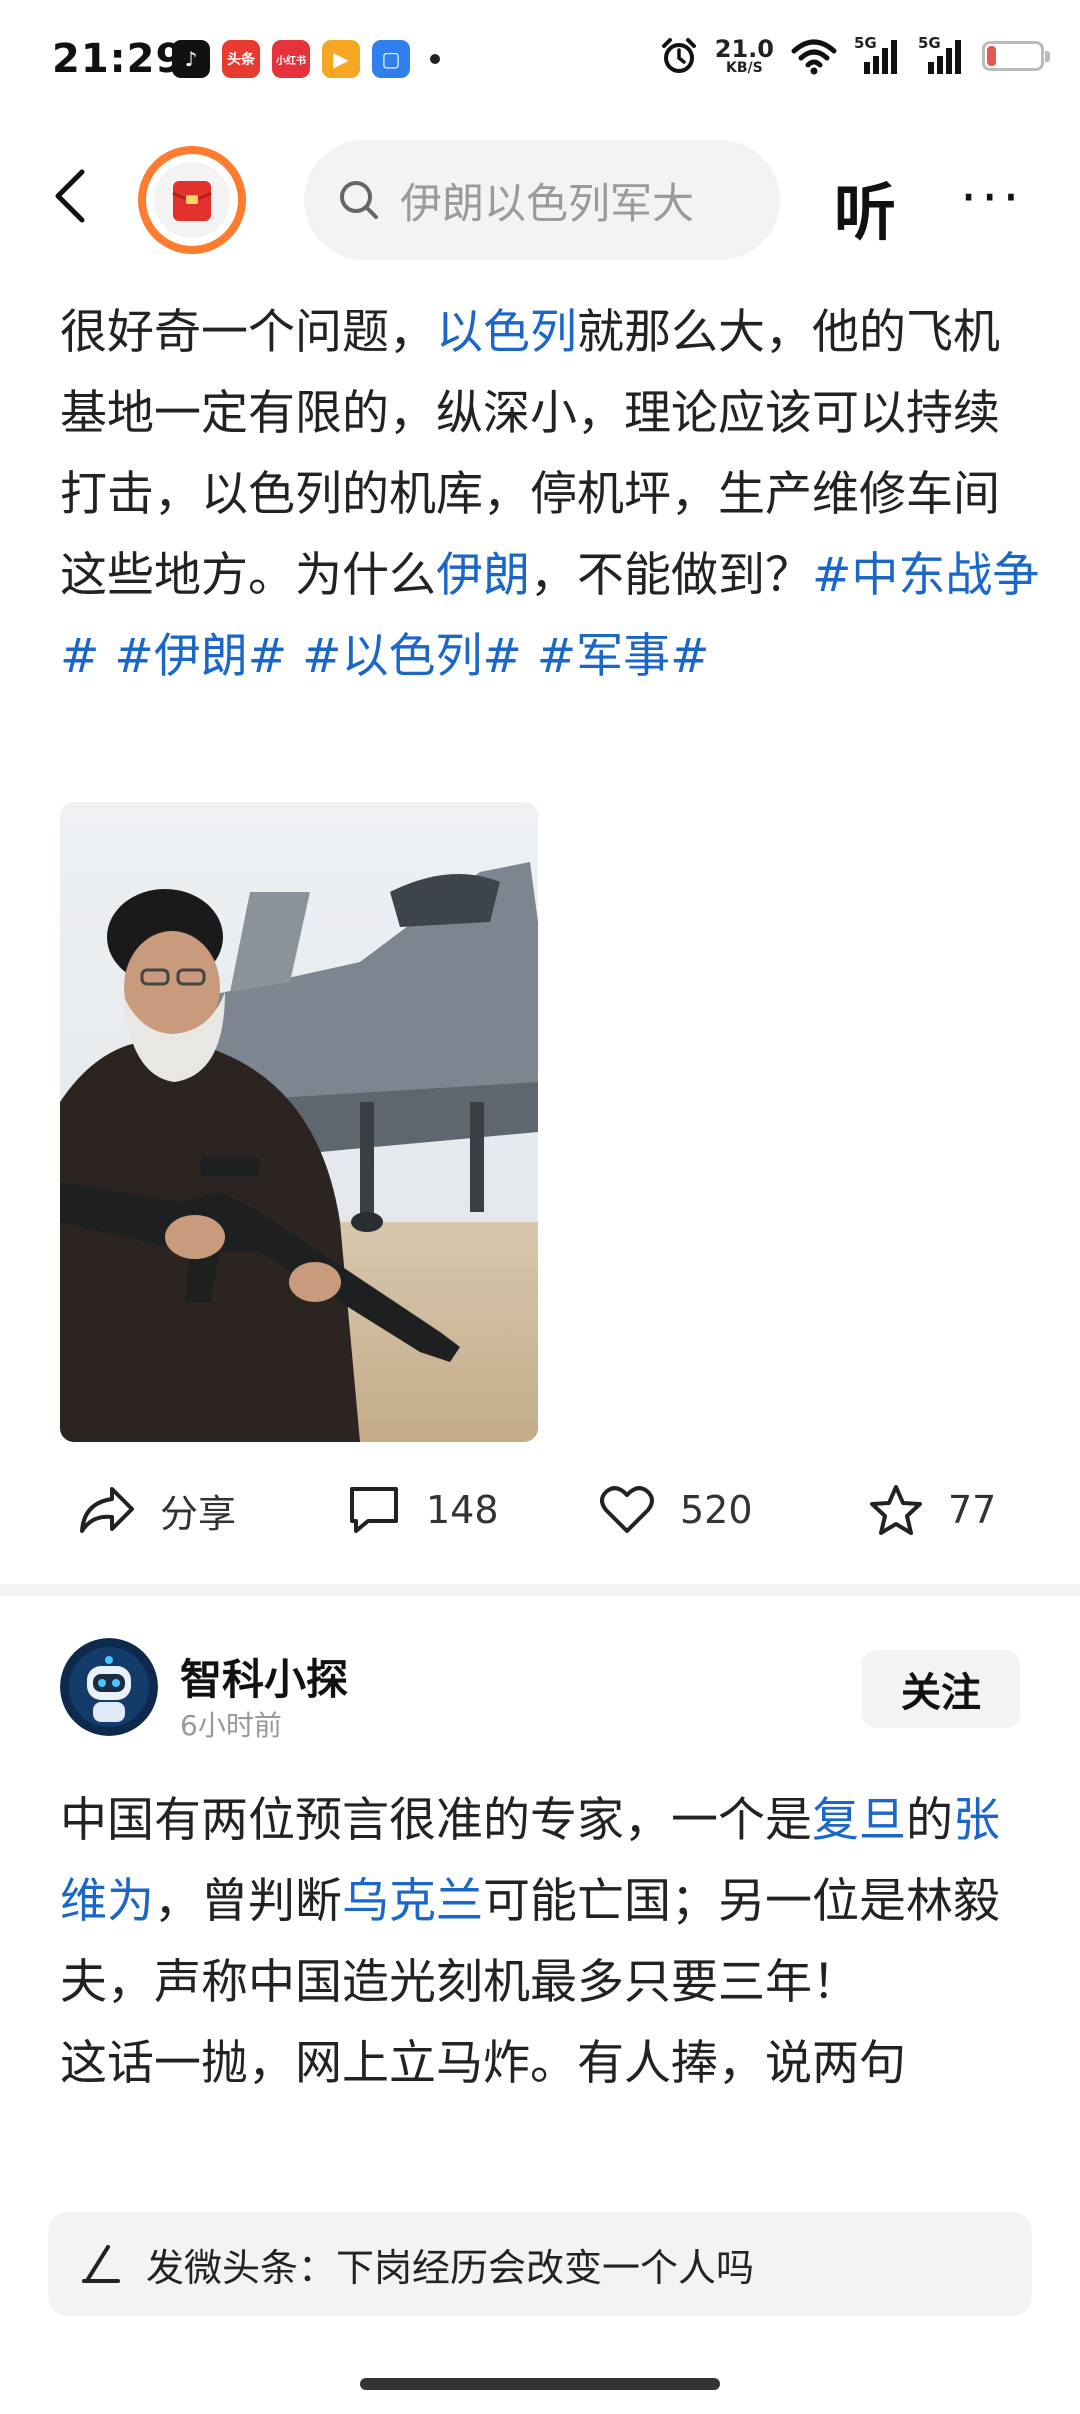  I want to click on author-avatar, so click(109, 1687).